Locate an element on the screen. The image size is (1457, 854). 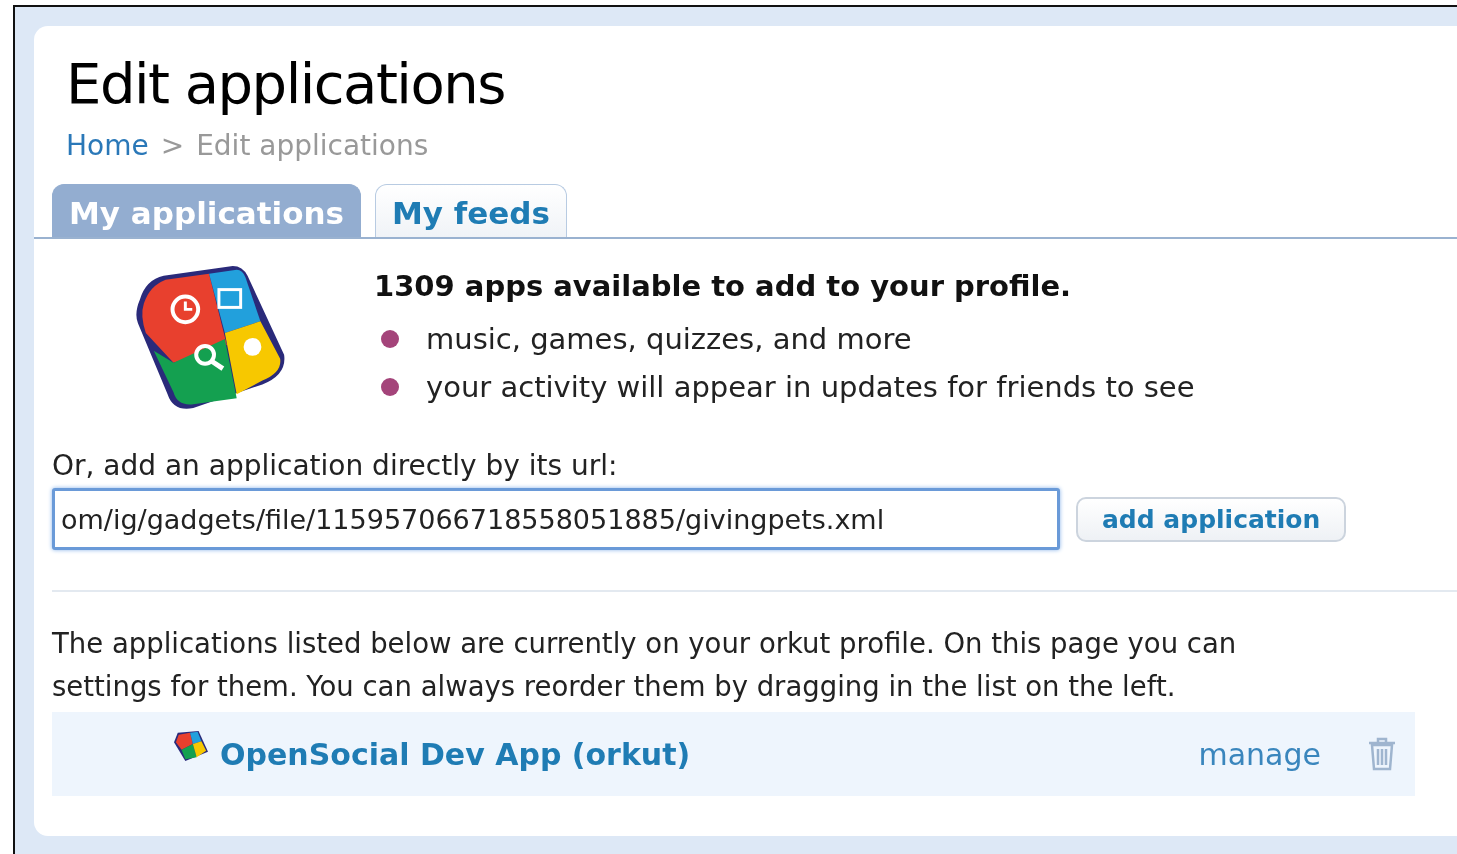
breadcrumb-text: Edit applications is located at coordinates (312, 146).